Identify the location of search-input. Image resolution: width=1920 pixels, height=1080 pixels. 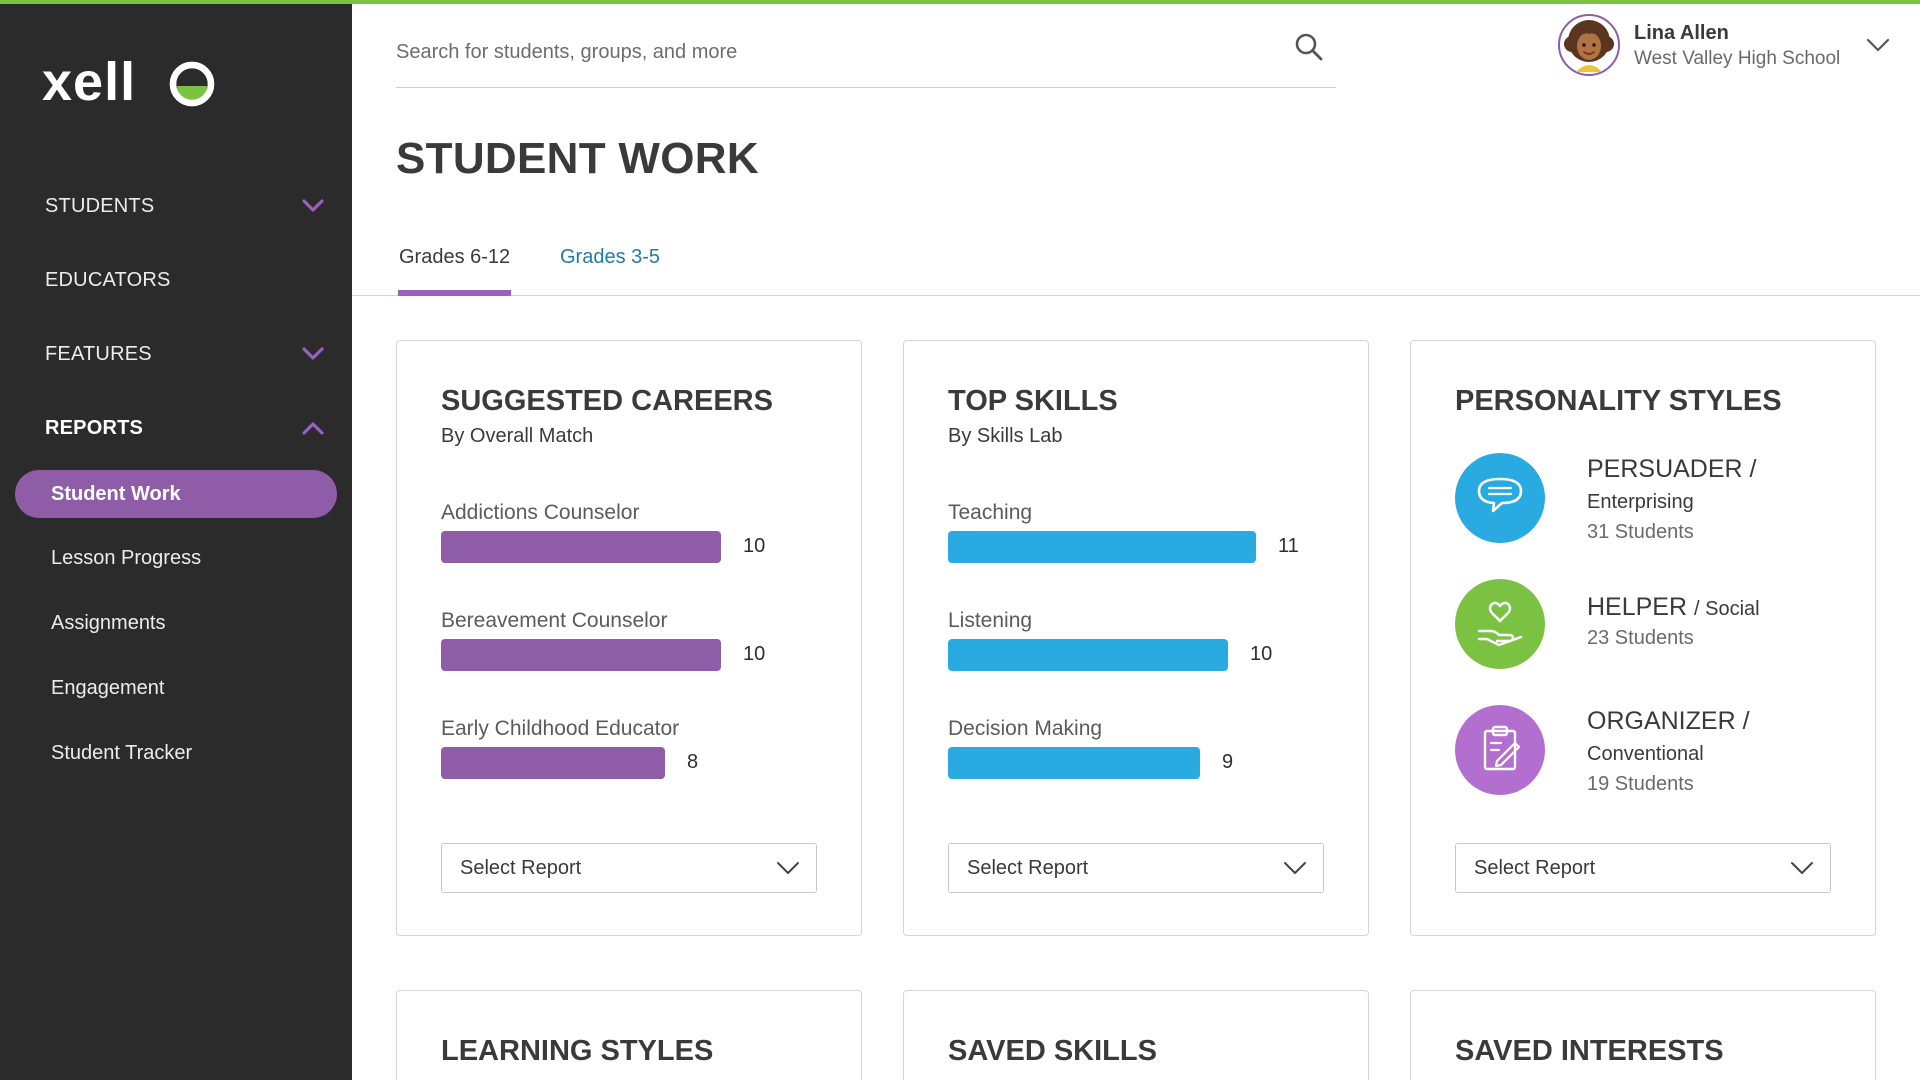
(826, 52).